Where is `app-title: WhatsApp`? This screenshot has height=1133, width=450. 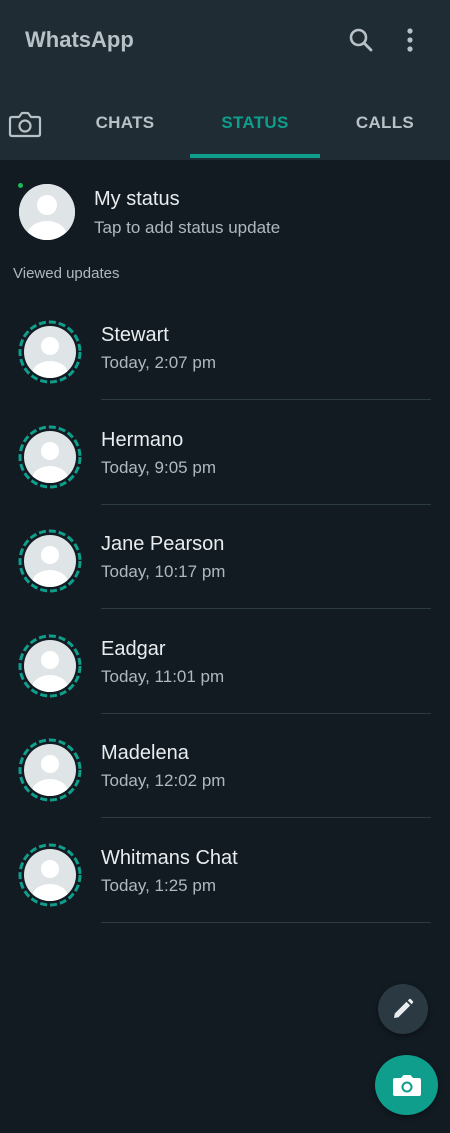
app-title: WhatsApp is located at coordinates (79, 39).